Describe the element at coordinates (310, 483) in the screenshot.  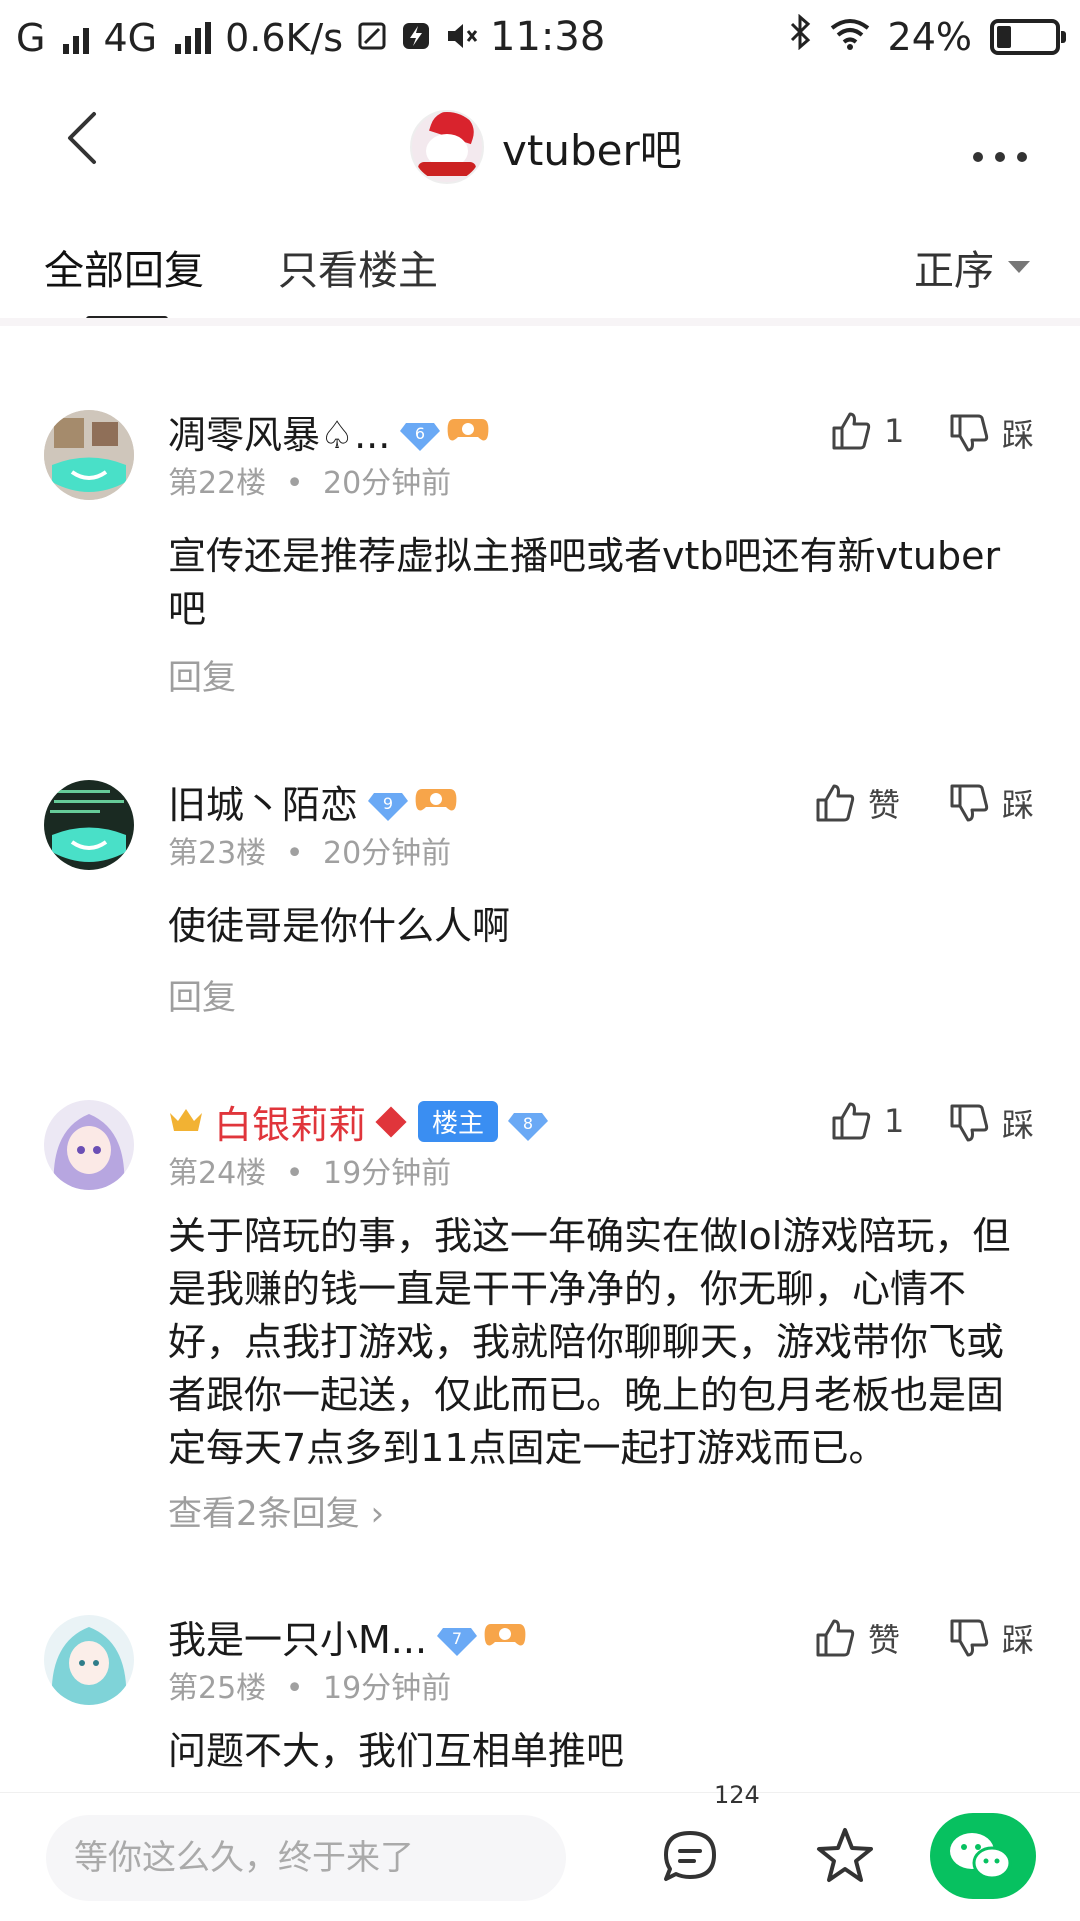
I see `post-meta: 第22楼 • 20分钟前` at that location.